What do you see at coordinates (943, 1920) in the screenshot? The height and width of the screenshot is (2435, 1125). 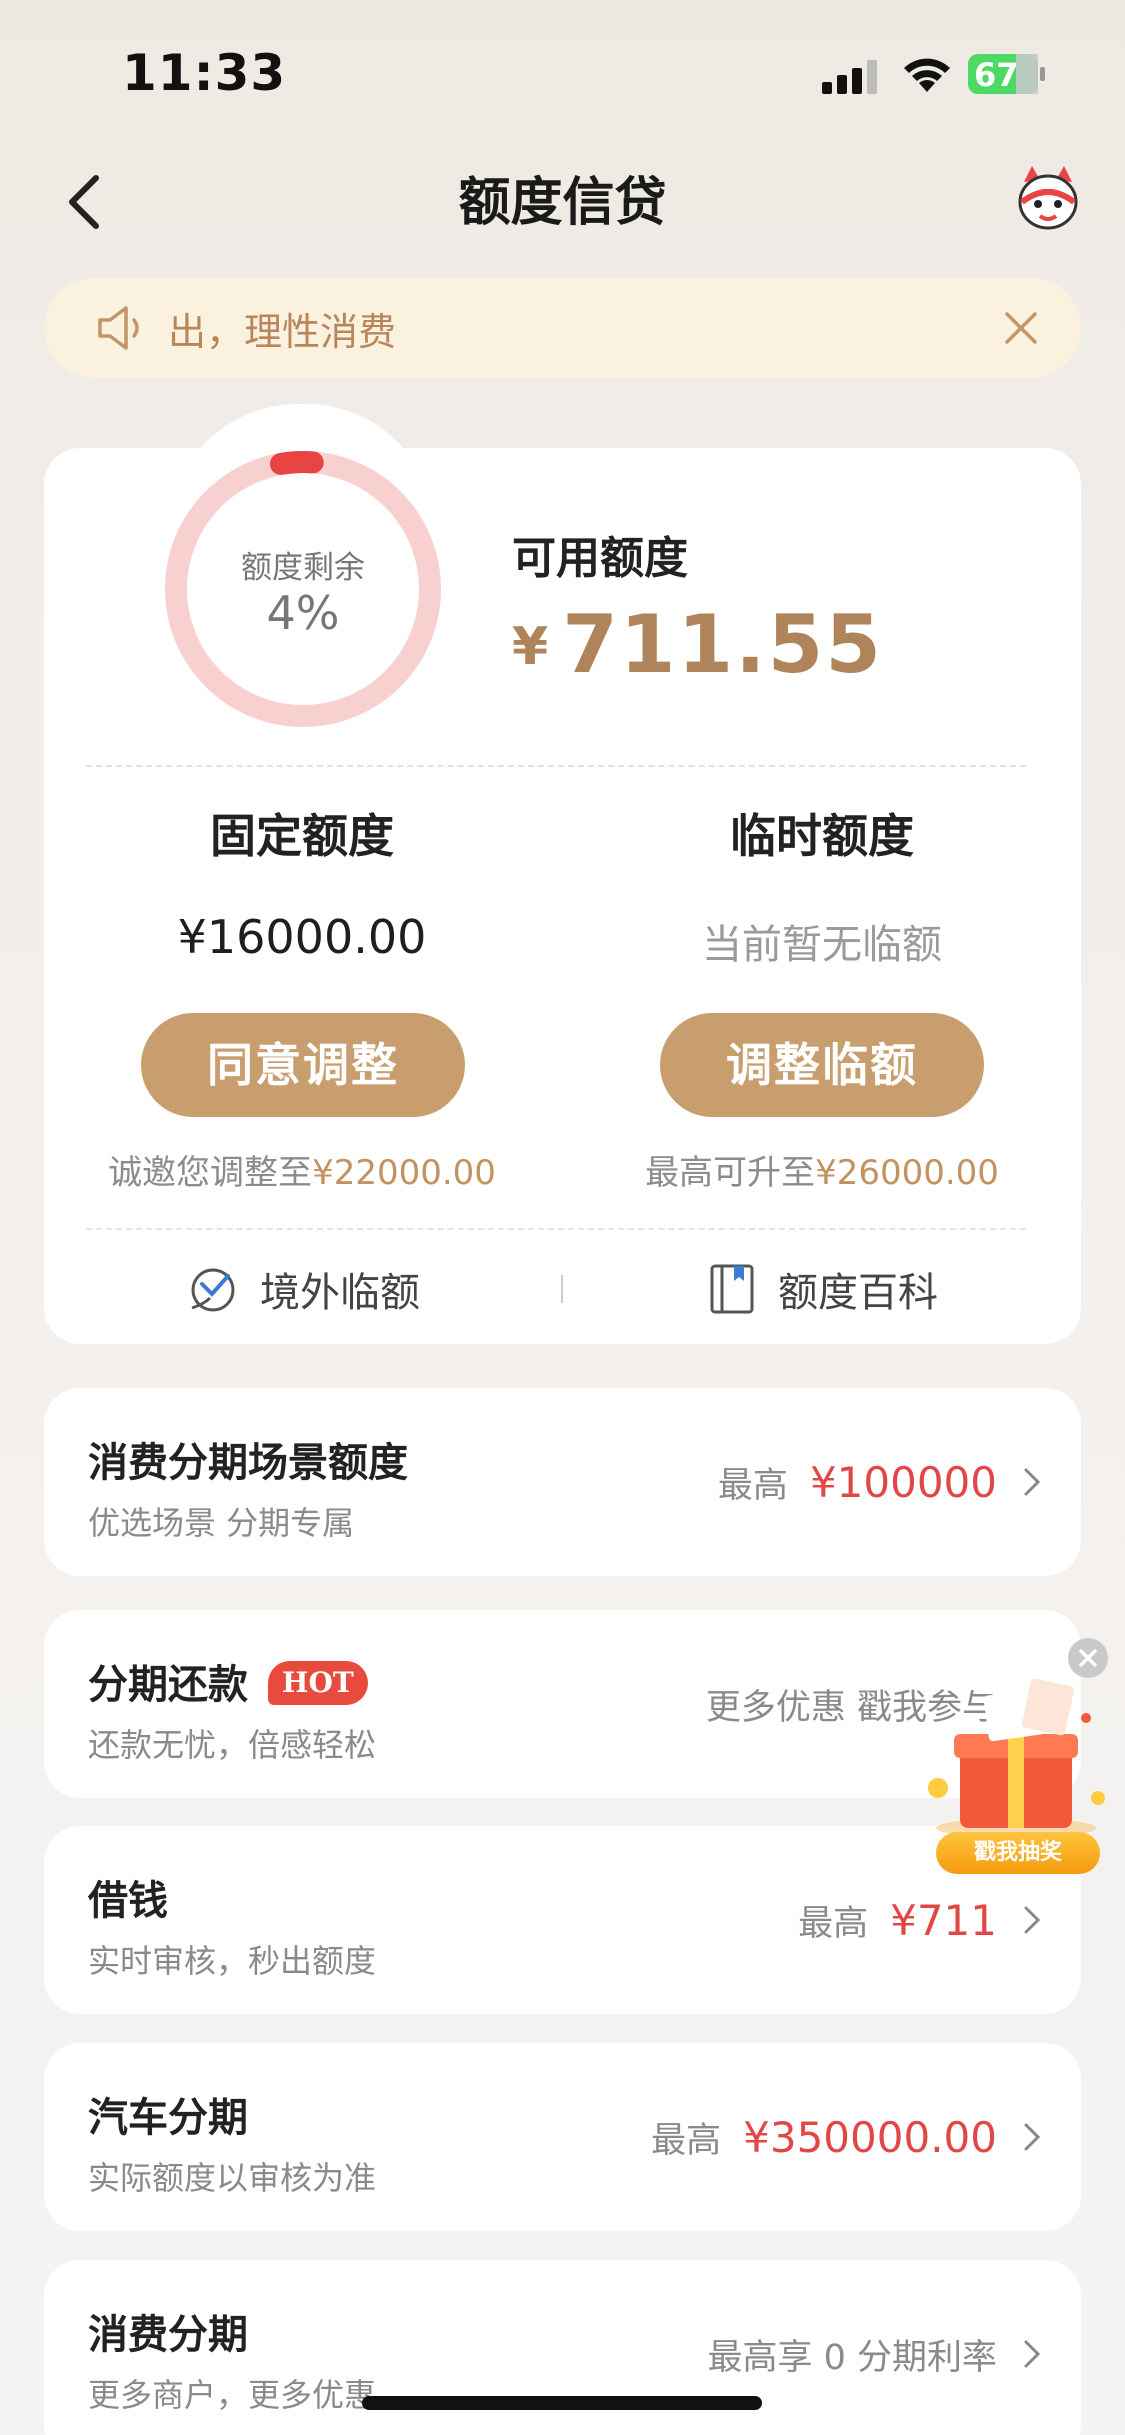 I see `row-right-value: ¥711` at bounding box center [943, 1920].